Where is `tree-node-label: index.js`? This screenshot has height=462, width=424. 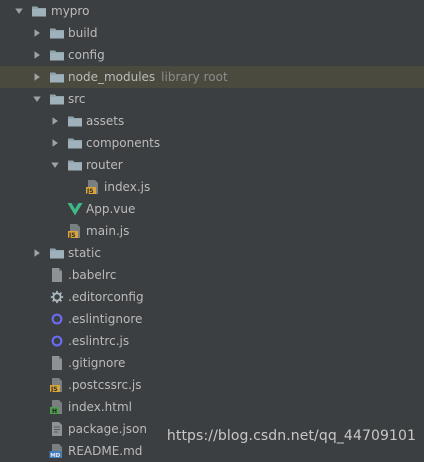 tree-node-label: index.js is located at coordinates (127, 187).